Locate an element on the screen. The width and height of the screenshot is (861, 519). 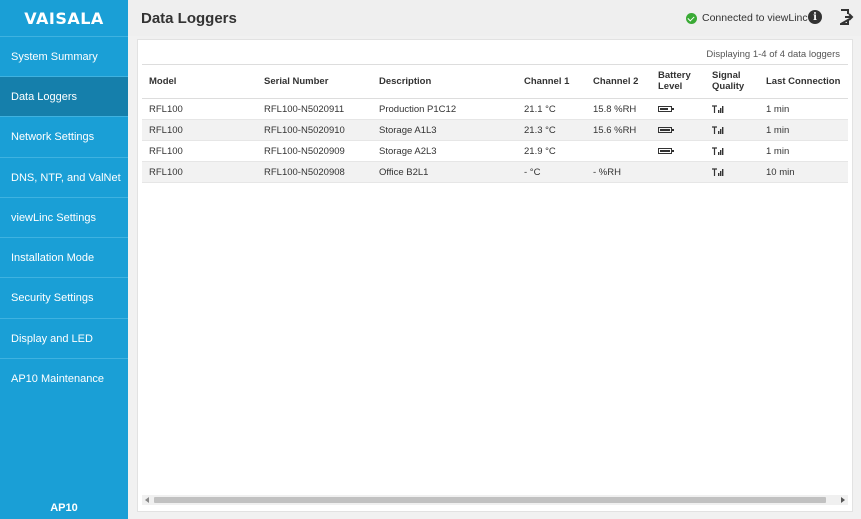
horizontal-scrollbar is located at coordinates (495, 500).